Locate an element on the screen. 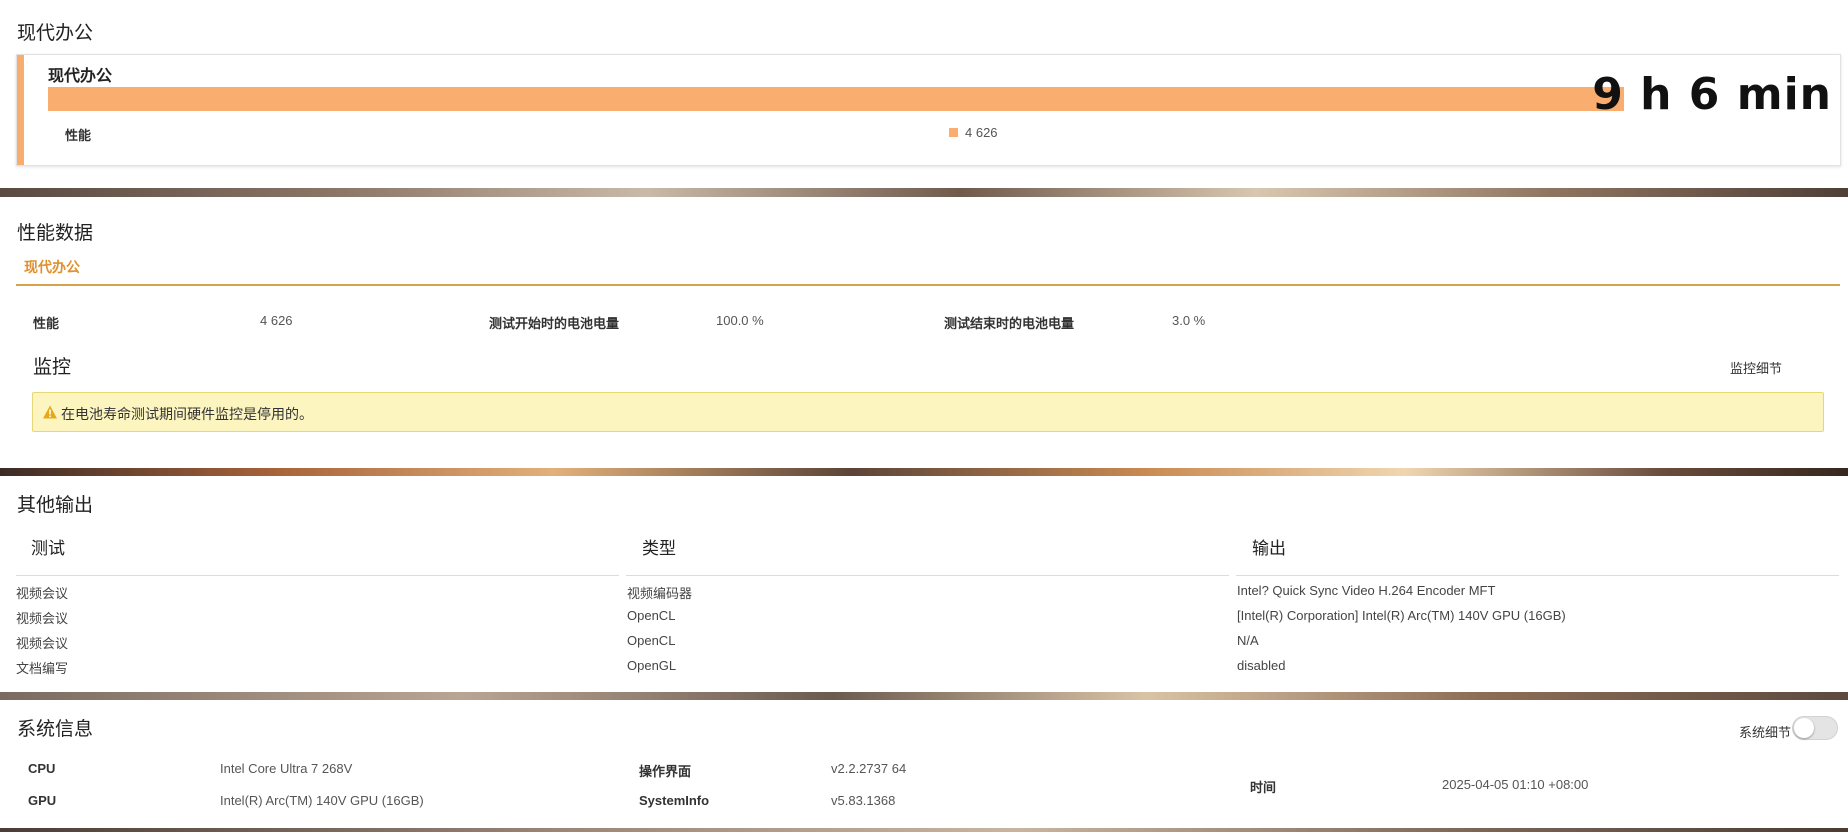 This screenshot has width=1848, height=832. column-header-type: 类型 is located at coordinates (659, 549).